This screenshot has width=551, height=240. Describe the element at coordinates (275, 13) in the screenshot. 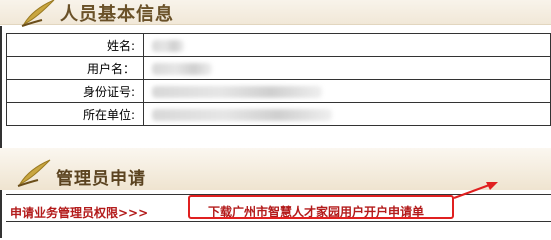

I see `personal-info-header: 人员基本信息` at that location.